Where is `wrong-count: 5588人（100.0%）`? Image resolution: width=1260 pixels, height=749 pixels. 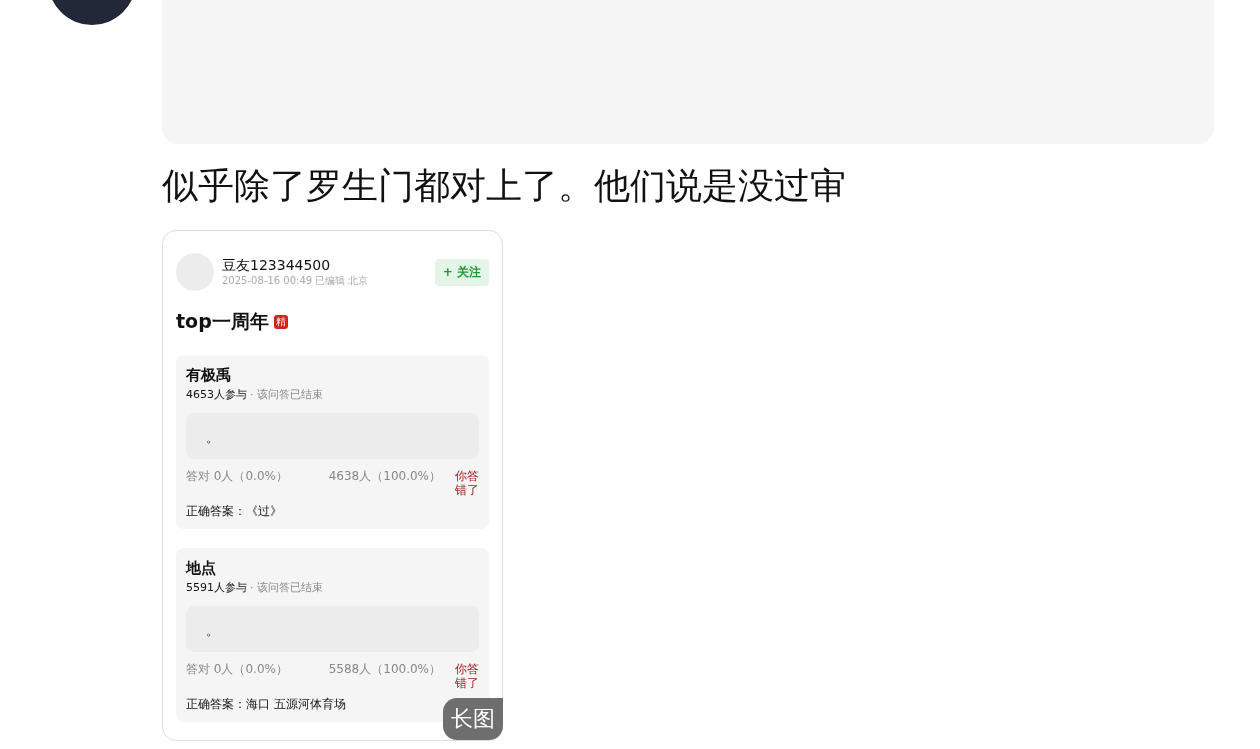
wrong-count: 5588人（100.0%） is located at coordinates (384, 670).